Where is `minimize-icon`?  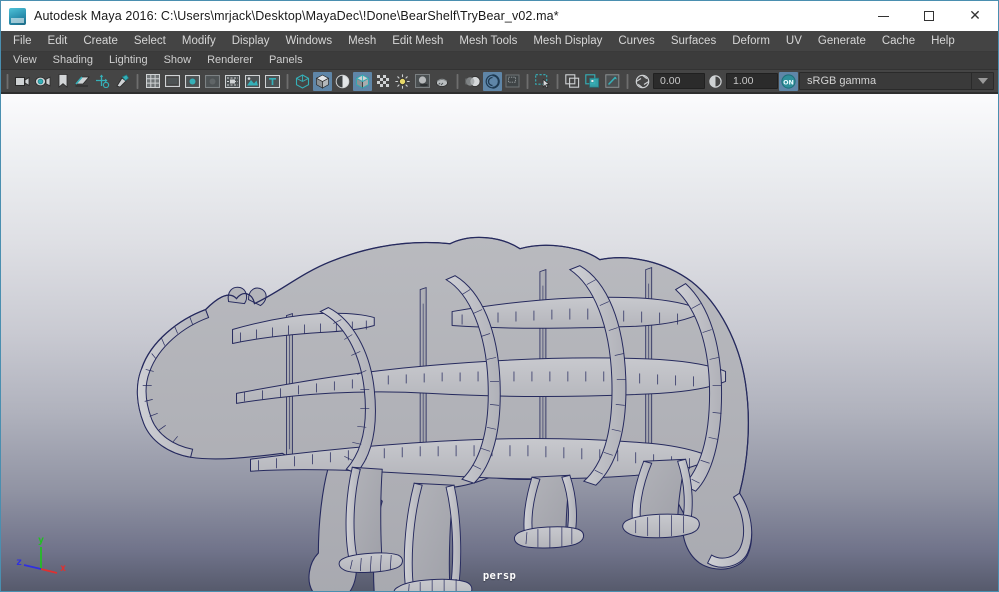
minimize-icon is located at coordinates (883, 16).